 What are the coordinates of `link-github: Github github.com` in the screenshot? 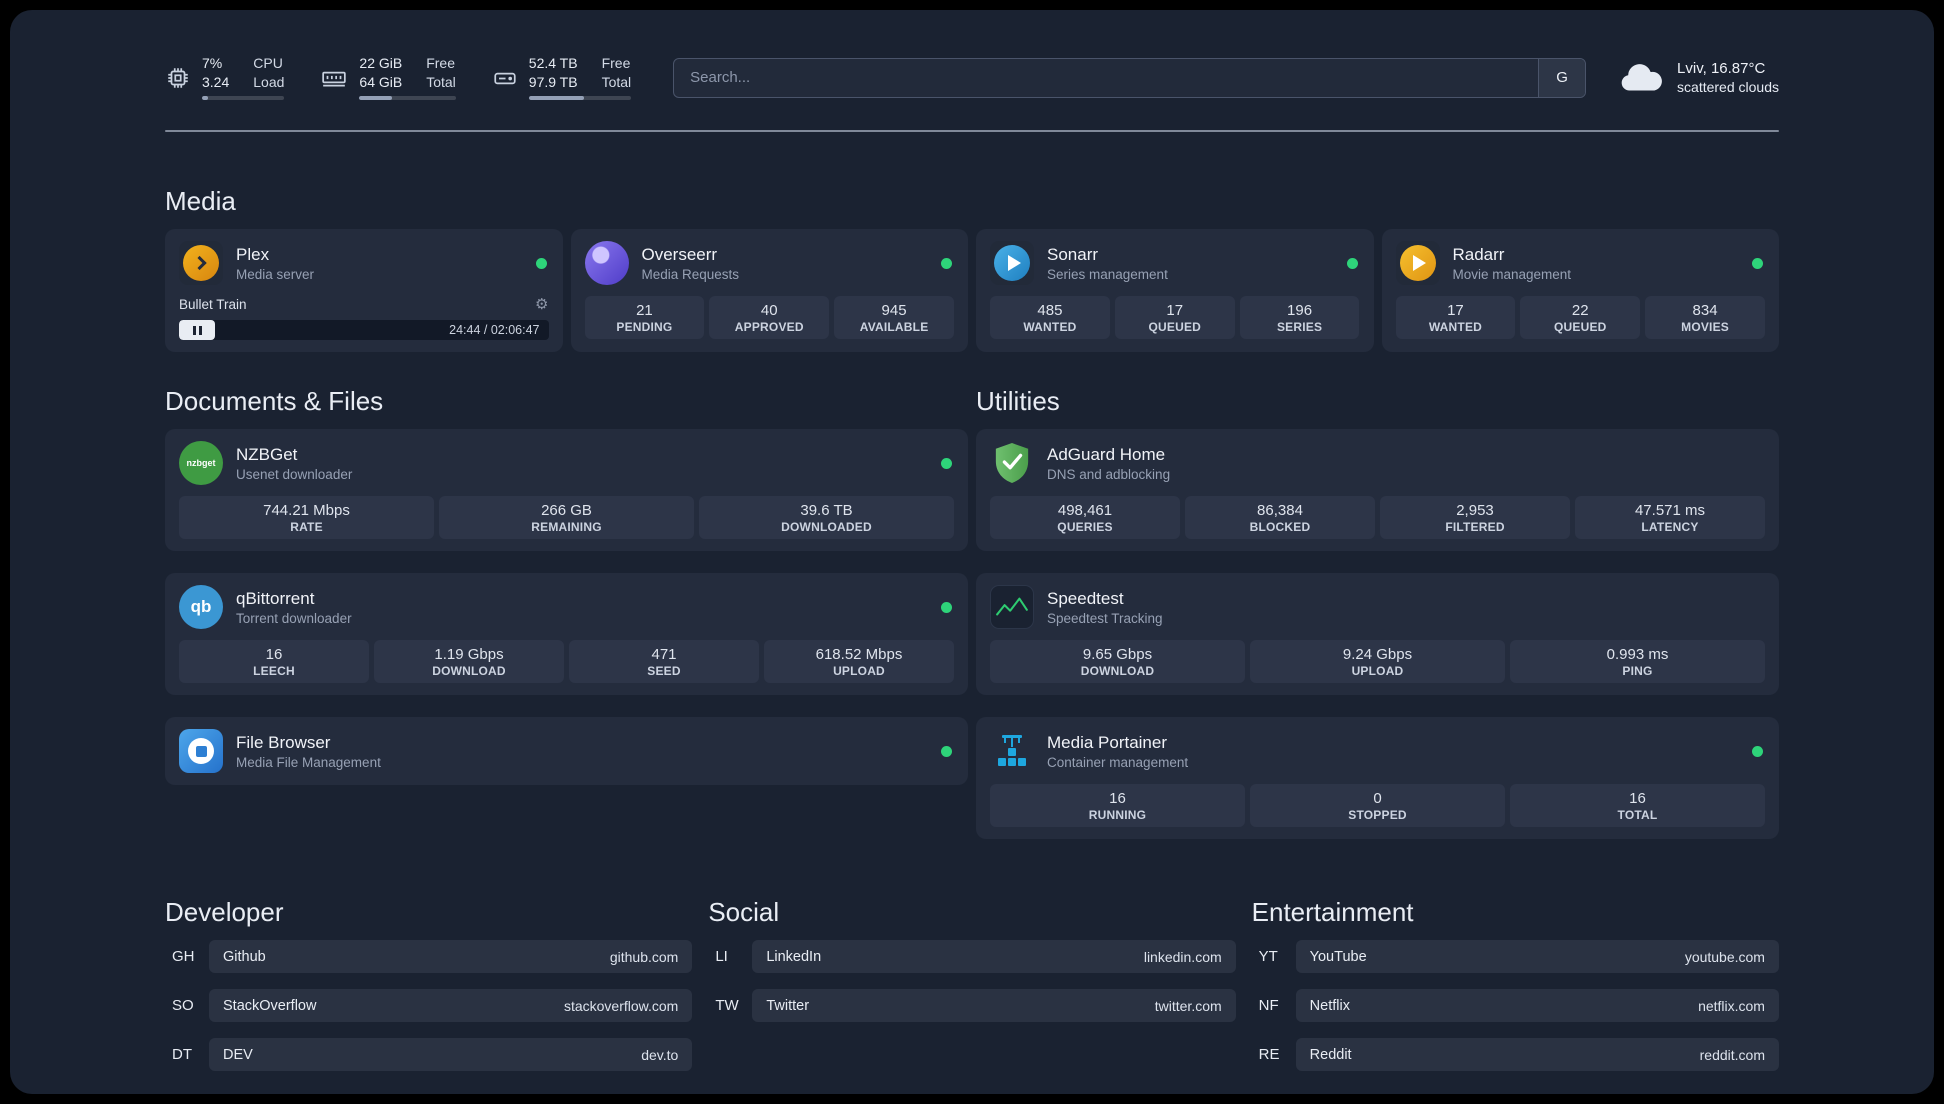 It's located at (451, 956).